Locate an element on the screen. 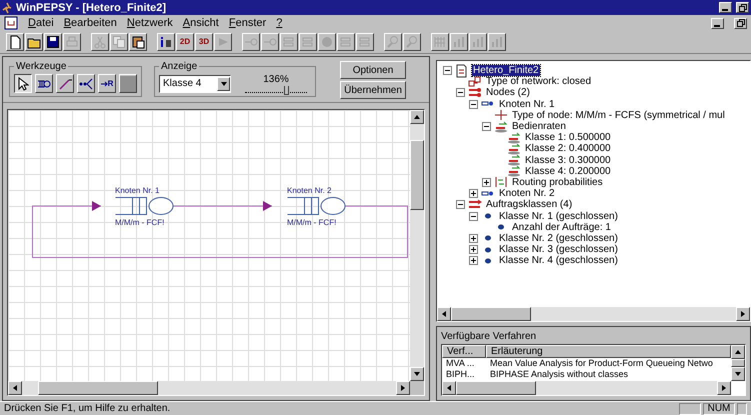  tree-item: Klasse Nr. 2 (geschlossen) is located at coordinates (558, 238).